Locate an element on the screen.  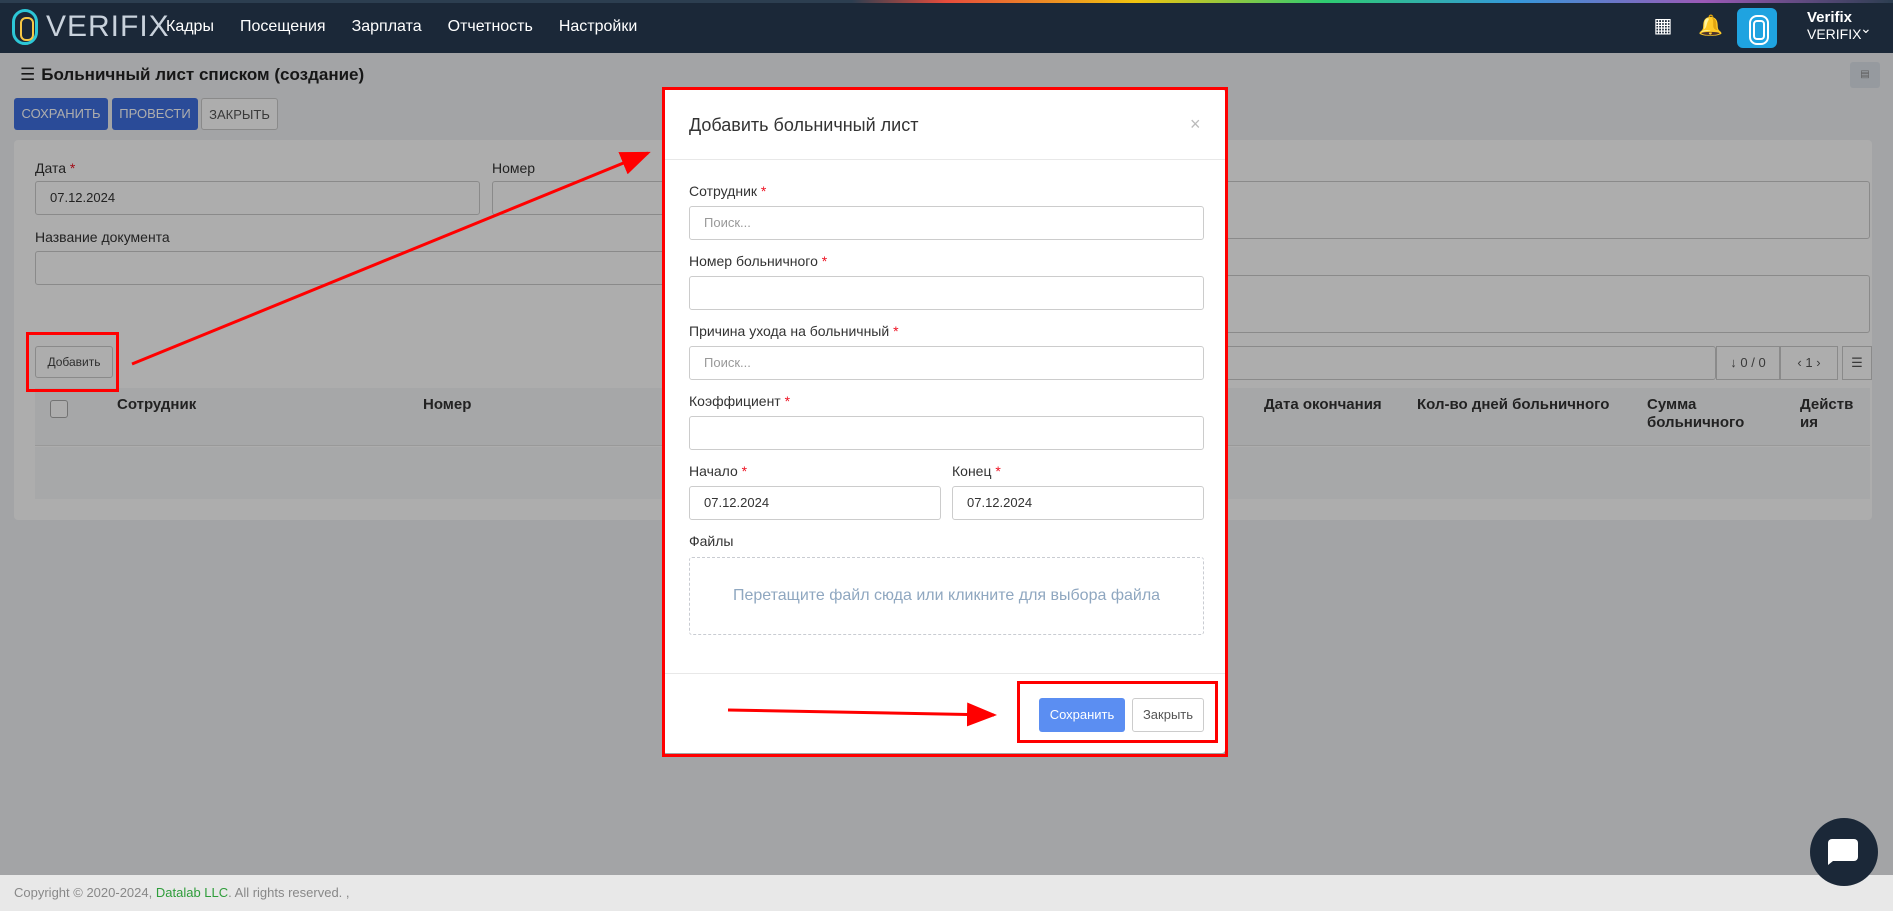
footer-copyright: Copyright © 2020-2024, is located at coordinates (83, 892).